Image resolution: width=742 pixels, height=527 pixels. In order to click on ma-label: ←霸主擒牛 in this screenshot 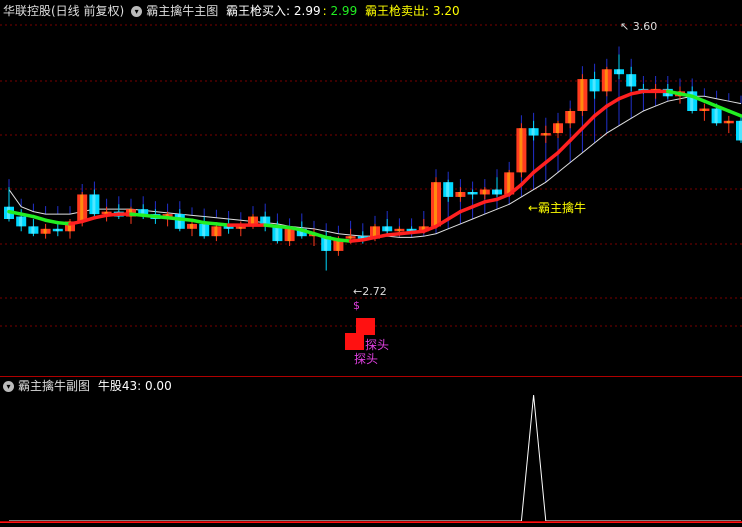, I will do `click(557, 208)`.